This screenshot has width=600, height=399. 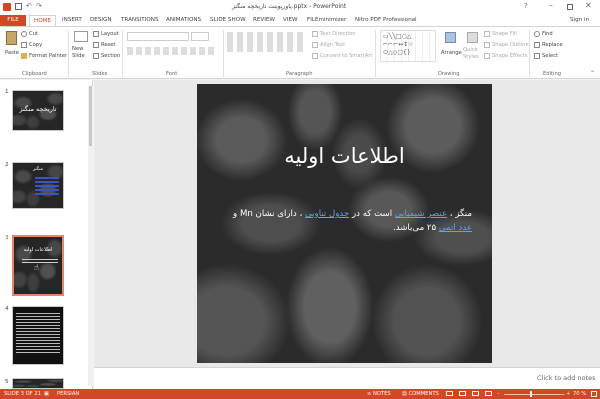 What do you see at coordinates (506, 45) in the screenshot?
I see `shape-outline-button: Shape Outline` at bounding box center [506, 45].